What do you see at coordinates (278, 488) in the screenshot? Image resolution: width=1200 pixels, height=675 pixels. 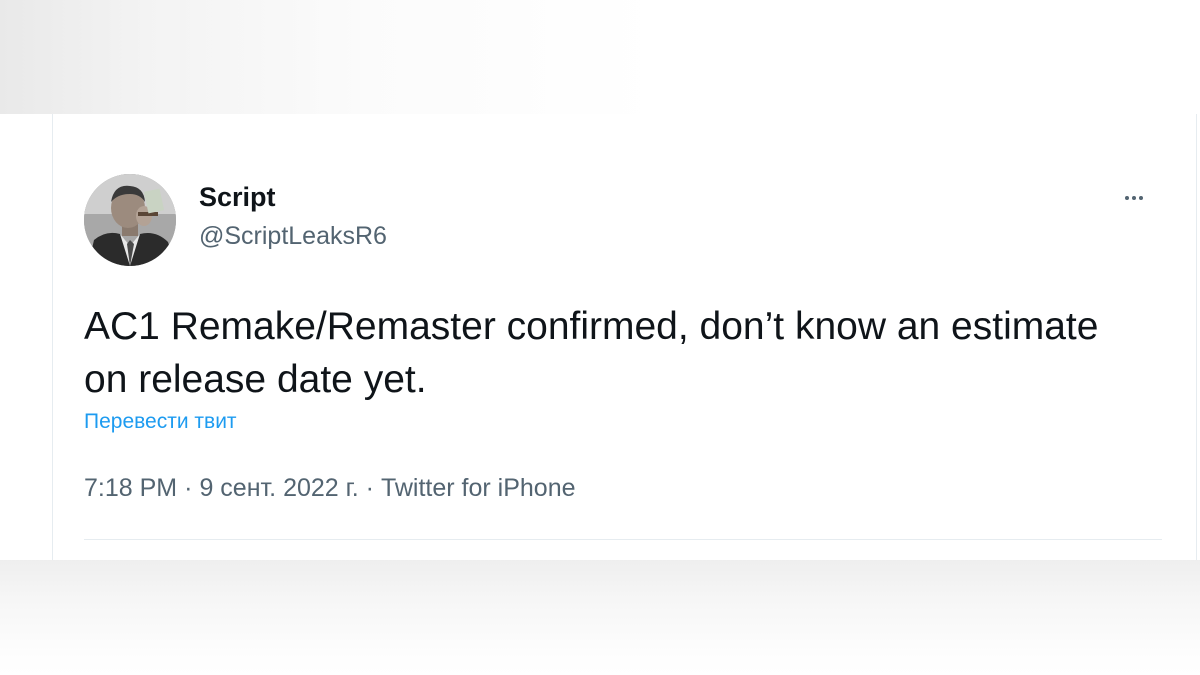 I see `tweet-date: 9 сент. 2022 г.` at bounding box center [278, 488].